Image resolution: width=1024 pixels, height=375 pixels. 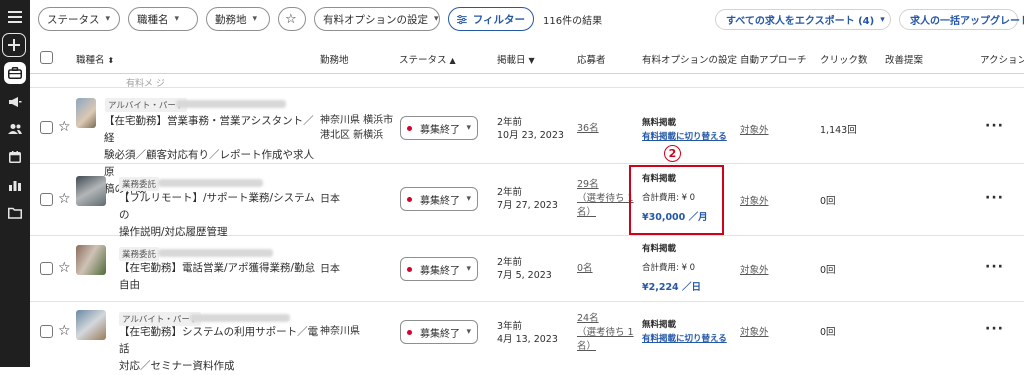 What do you see at coordinates (828, 270) in the screenshot?
I see `click-count: 0回` at bounding box center [828, 270].